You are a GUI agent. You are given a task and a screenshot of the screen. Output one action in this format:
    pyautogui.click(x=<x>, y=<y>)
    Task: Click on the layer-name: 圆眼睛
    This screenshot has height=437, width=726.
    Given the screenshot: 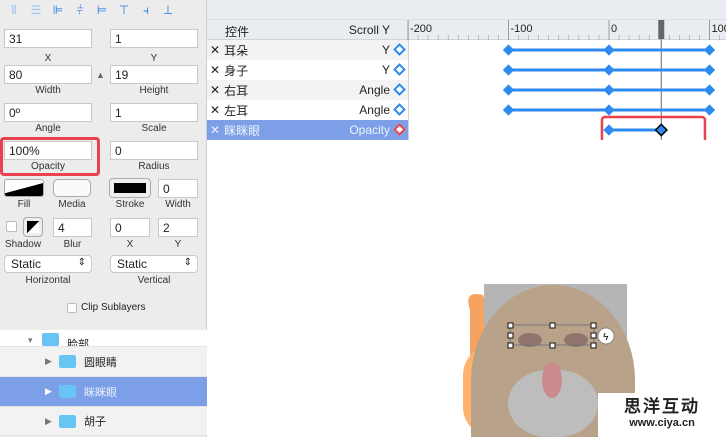 What is the action you would take?
    pyautogui.click(x=100, y=362)
    